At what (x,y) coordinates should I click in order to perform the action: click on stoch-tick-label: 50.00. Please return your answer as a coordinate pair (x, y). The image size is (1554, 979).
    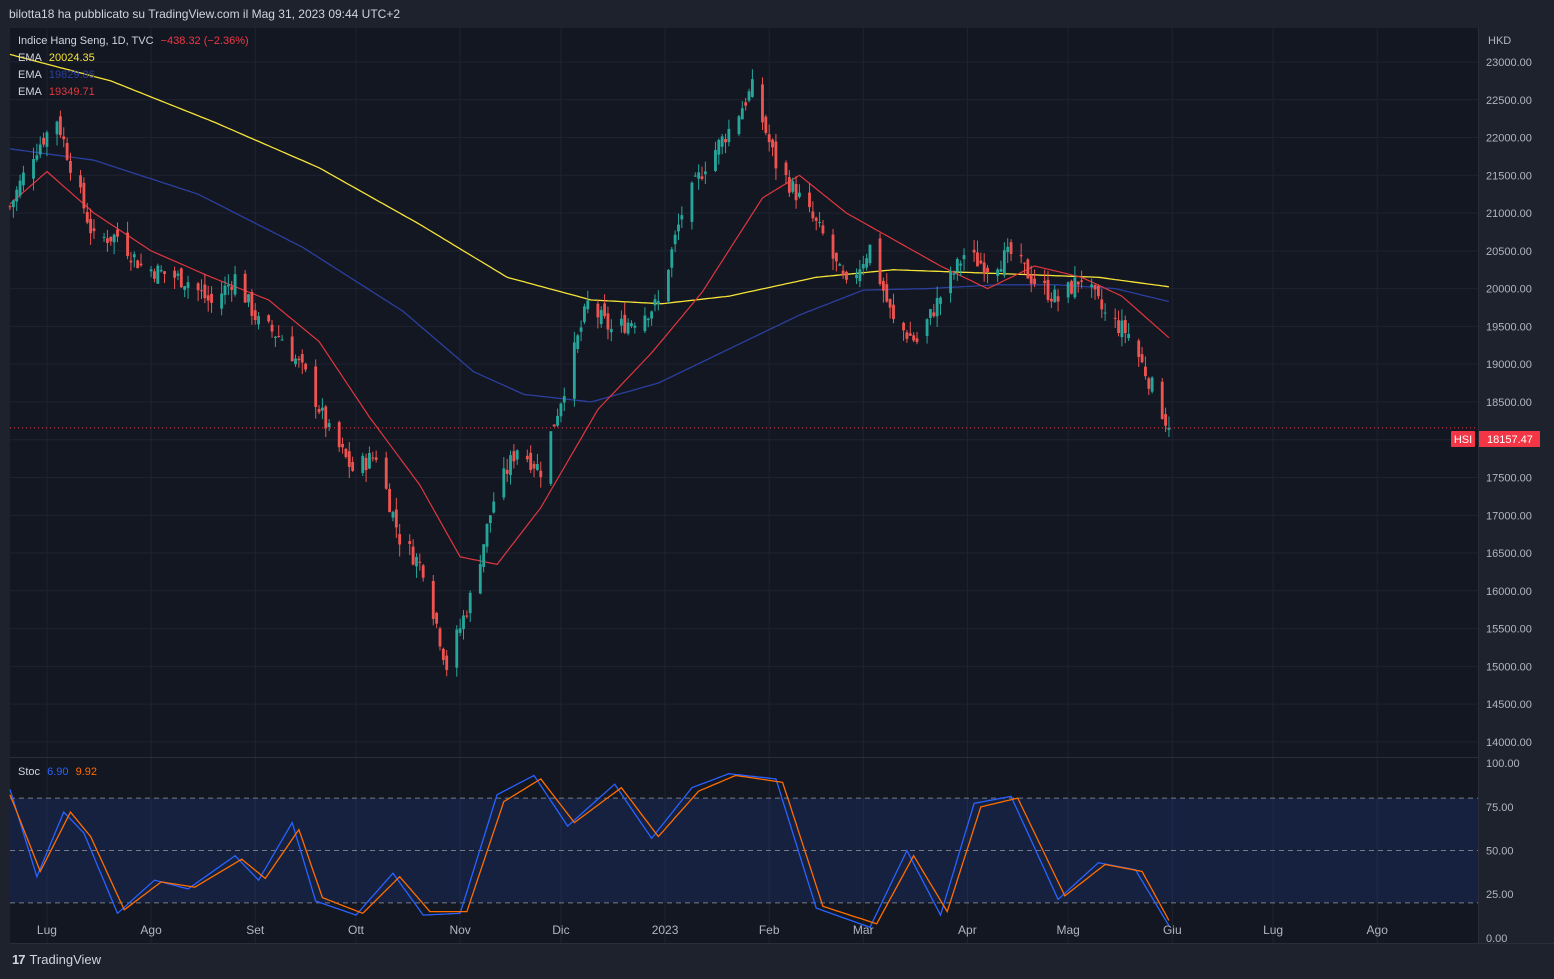
    Looking at the image, I should click on (1500, 852).